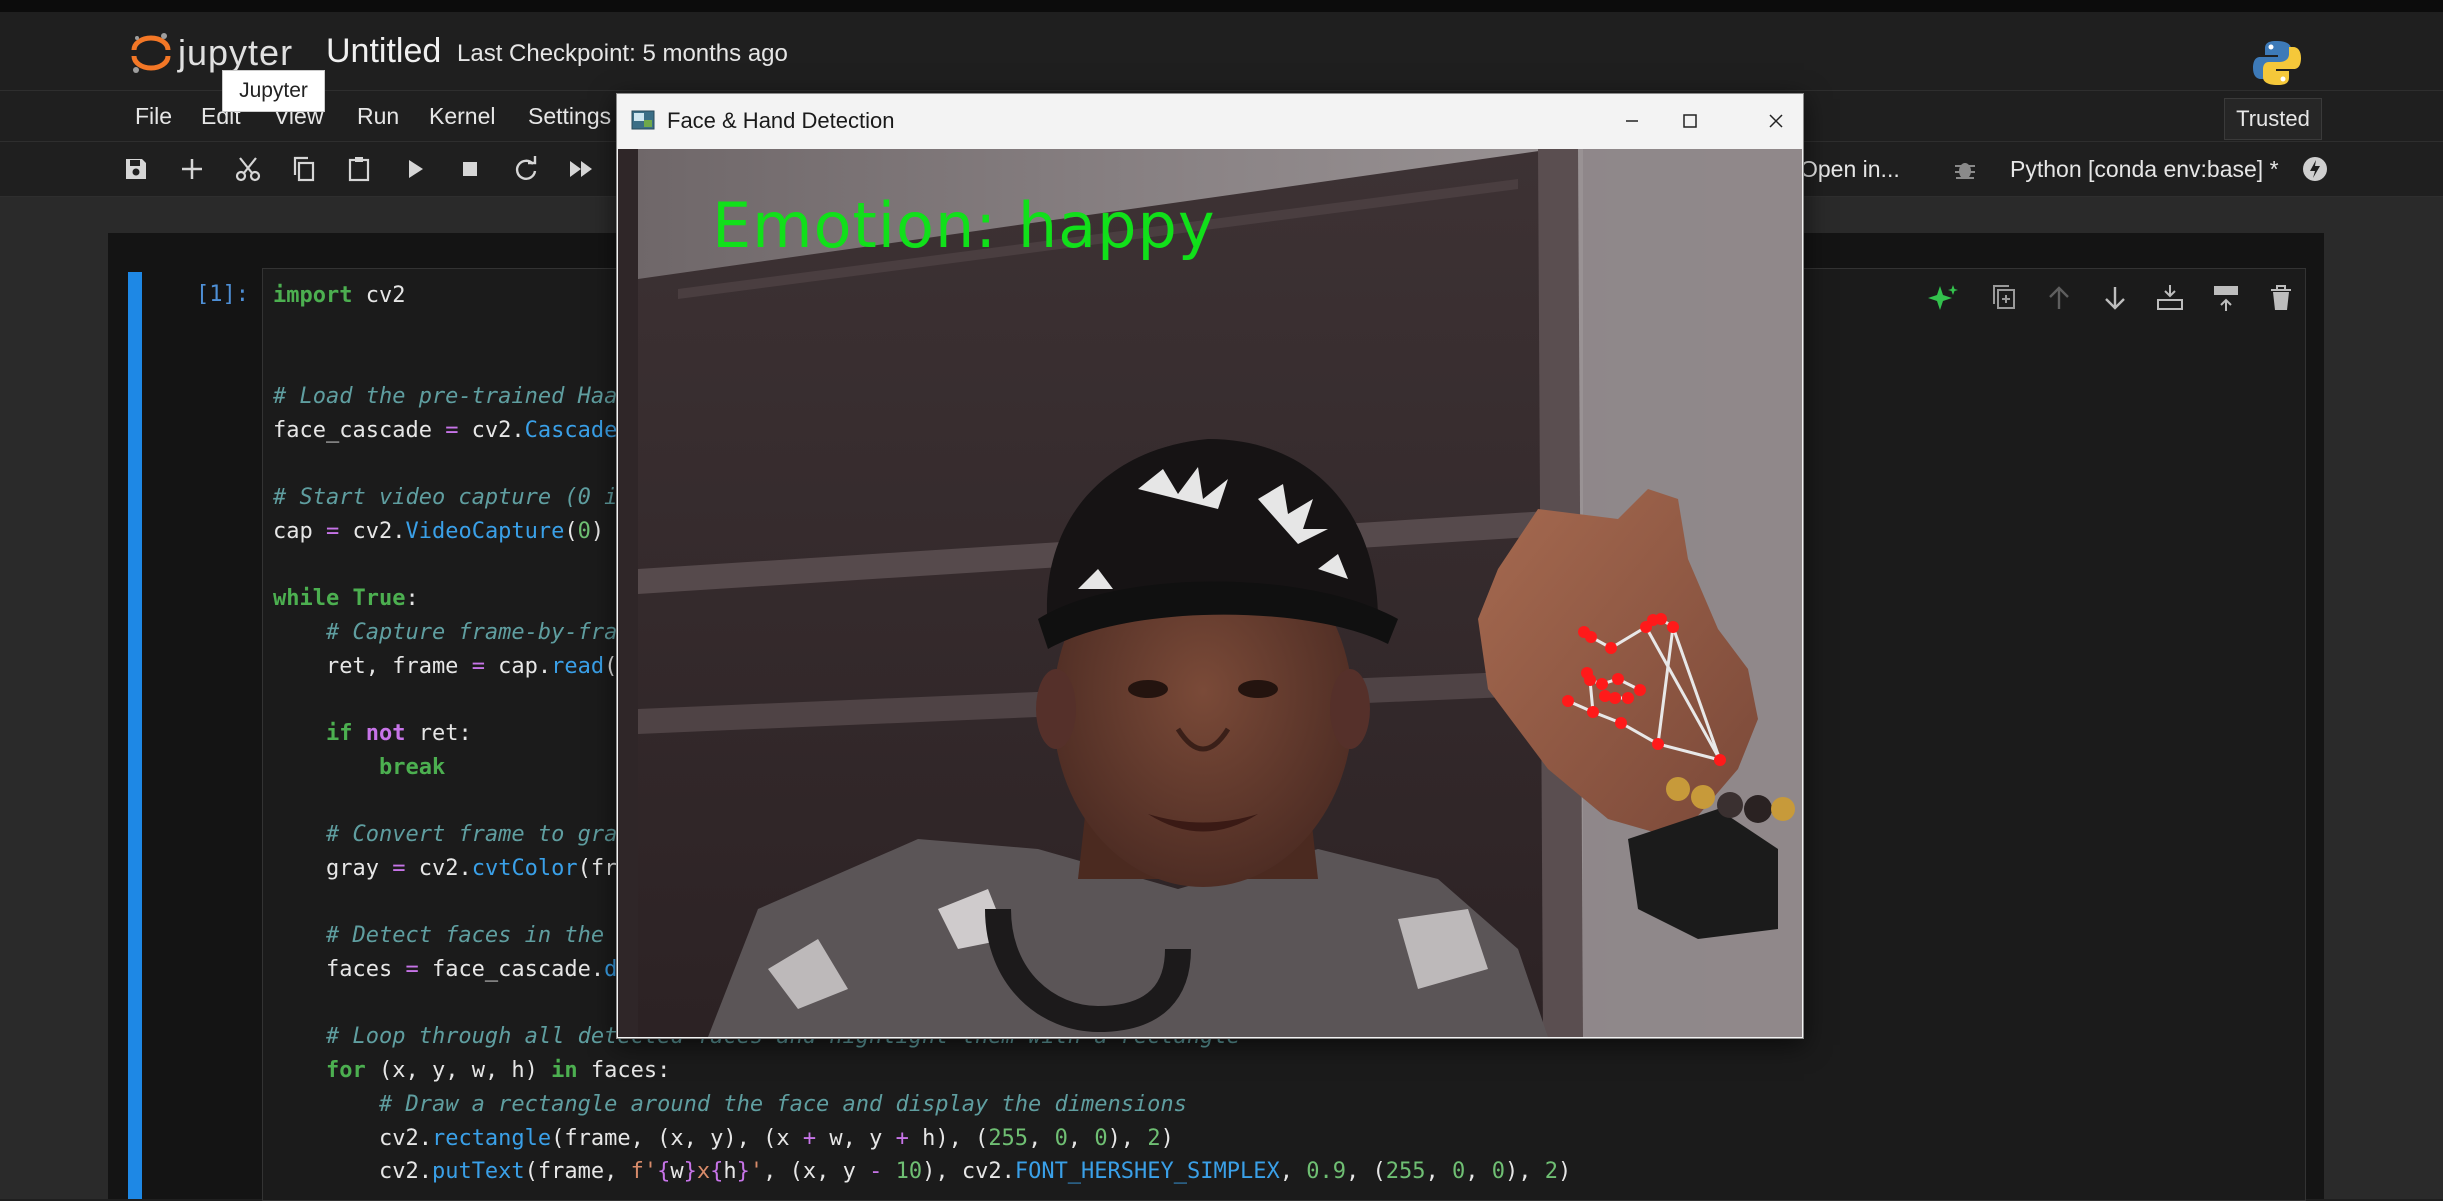 The height and width of the screenshot is (1201, 2443). What do you see at coordinates (235, 53) in the screenshot?
I see `jupyter-logo-text: jupyter` at bounding box center [235, 53].